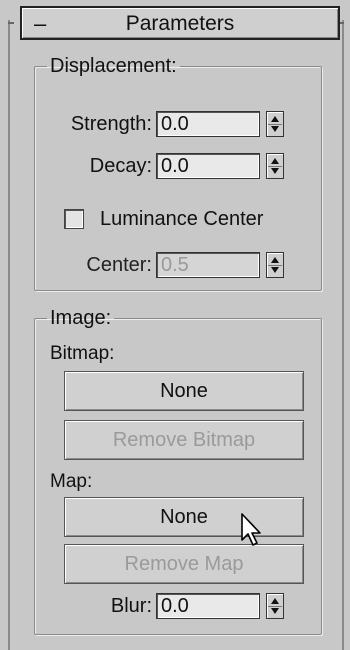  I want to click on decay-field: 0.0, so click(208, 166).